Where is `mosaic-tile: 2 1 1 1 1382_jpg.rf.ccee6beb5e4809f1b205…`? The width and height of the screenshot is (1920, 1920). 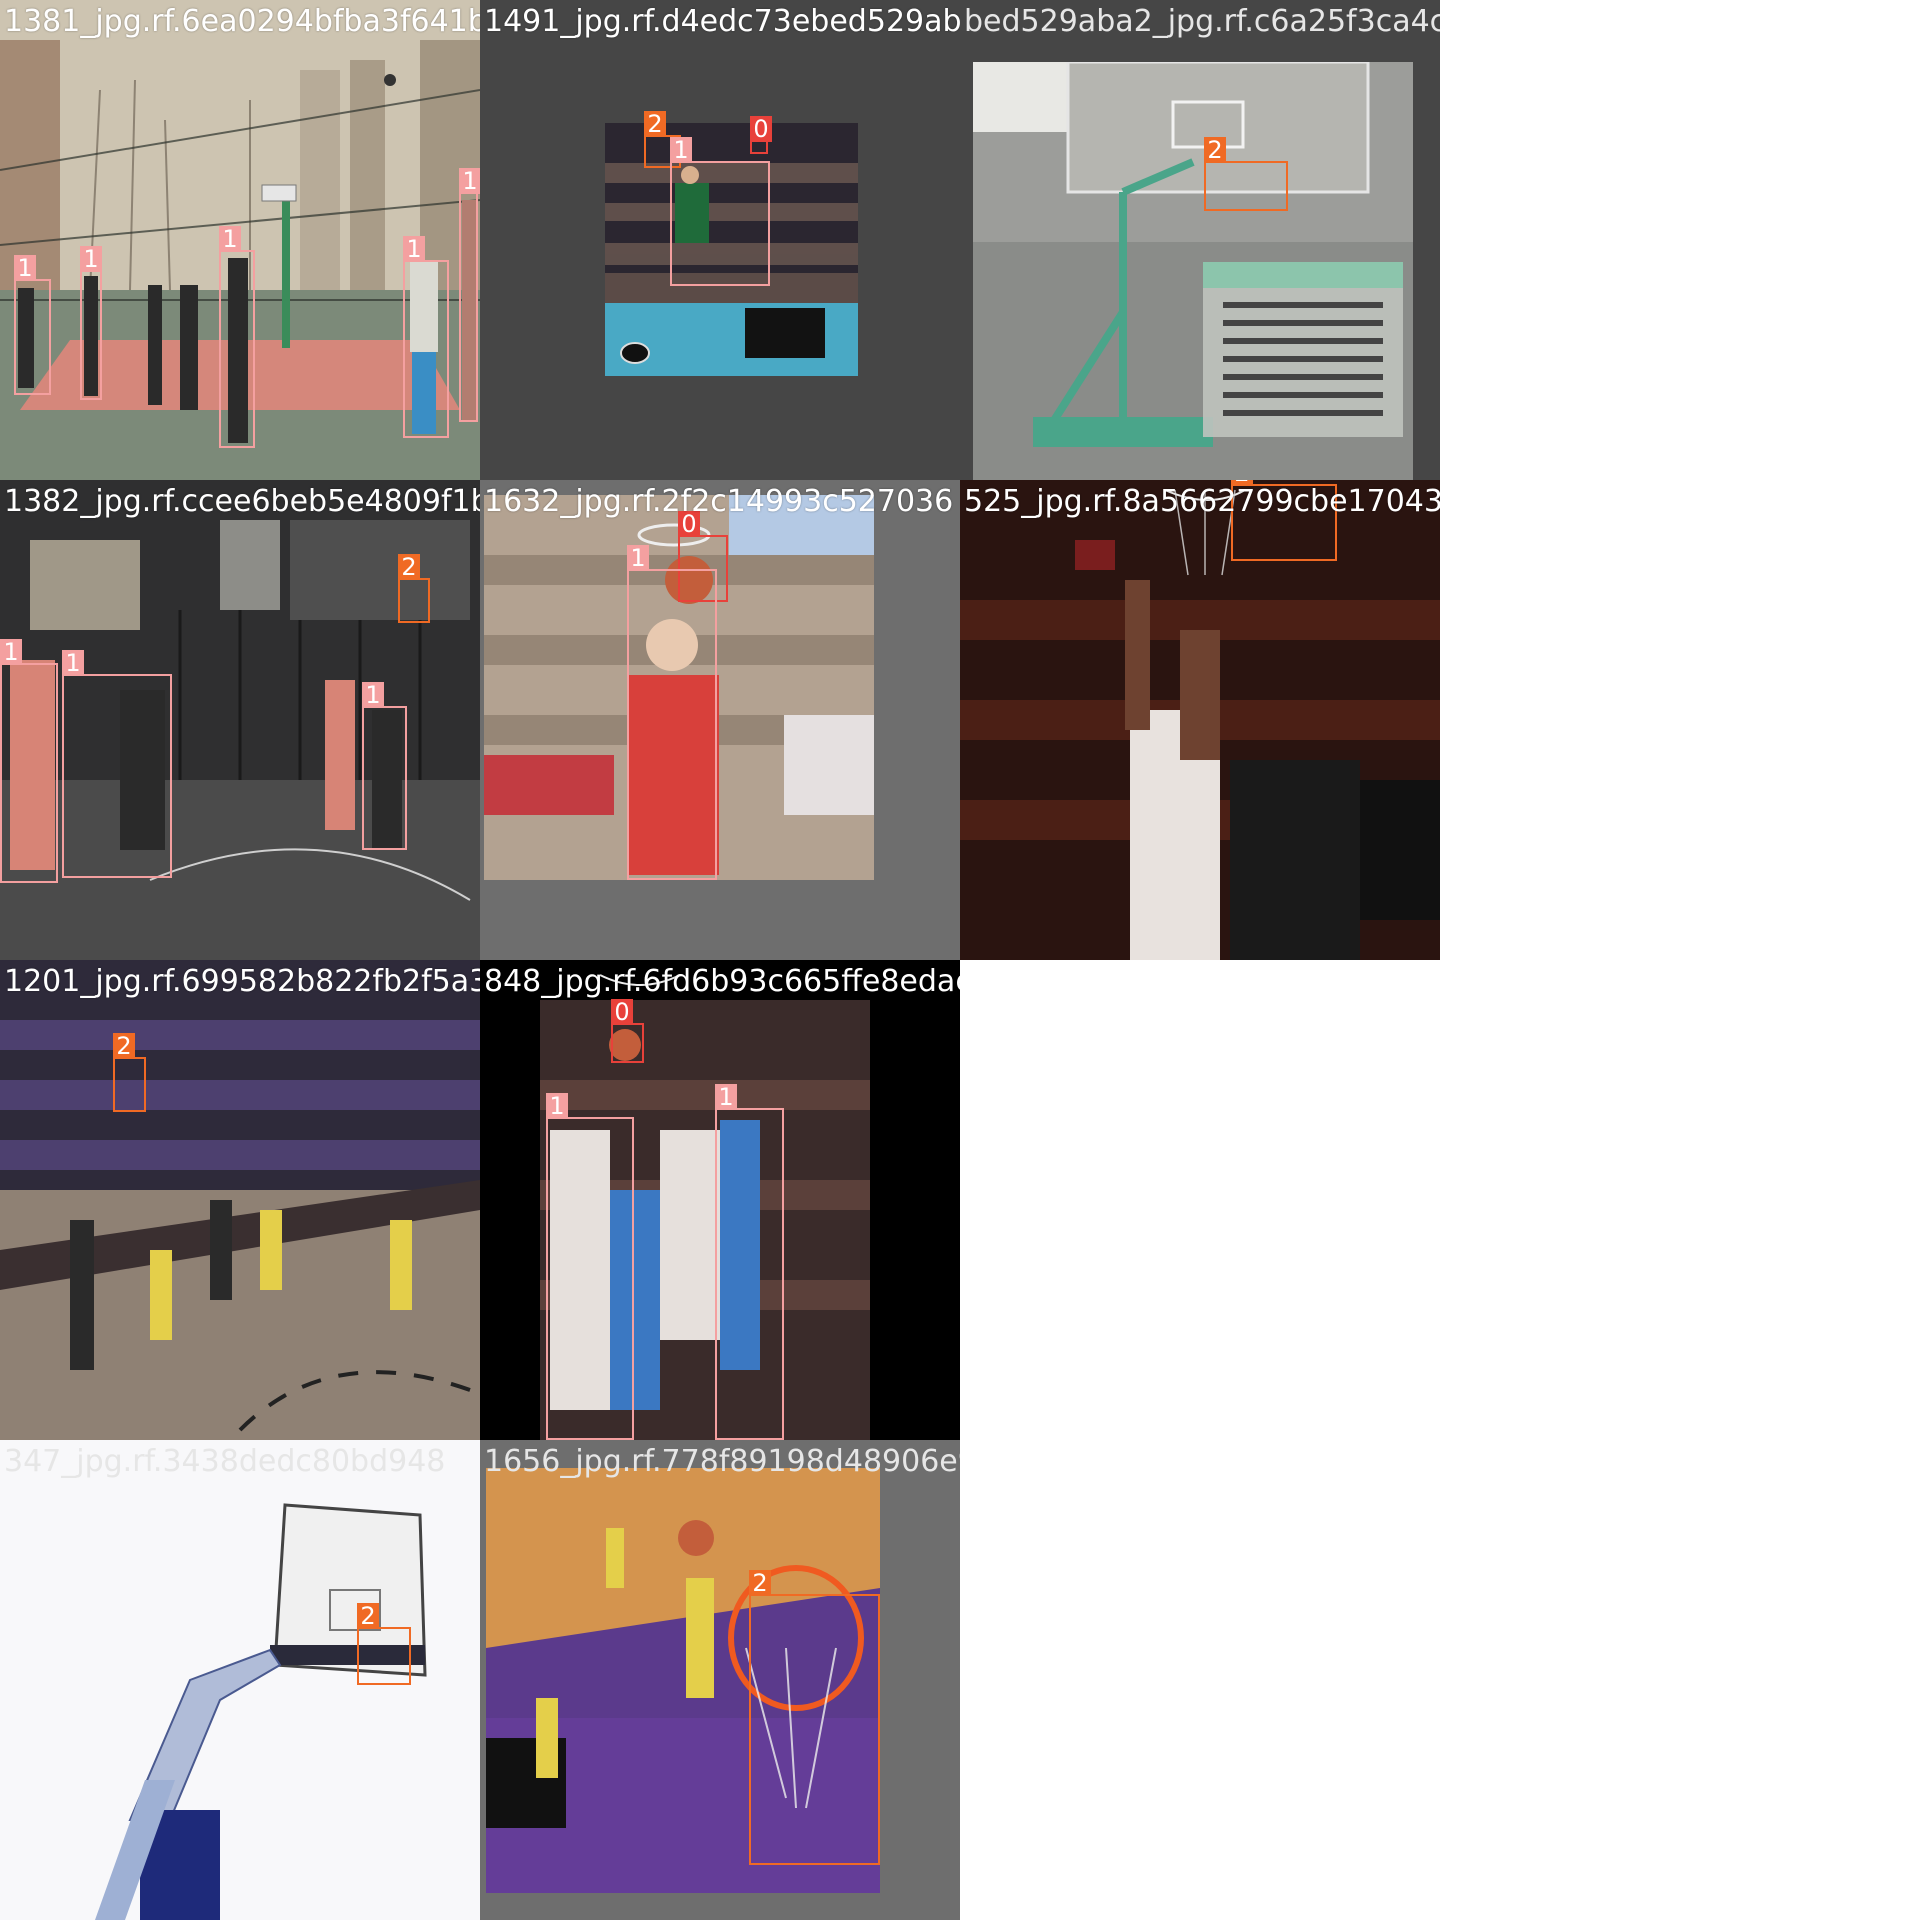 mosaic-tile: 2 1 1 1 1382_jpg.rf.ccee6beb5e4809f1b205… is located at coordinates (240, 720).